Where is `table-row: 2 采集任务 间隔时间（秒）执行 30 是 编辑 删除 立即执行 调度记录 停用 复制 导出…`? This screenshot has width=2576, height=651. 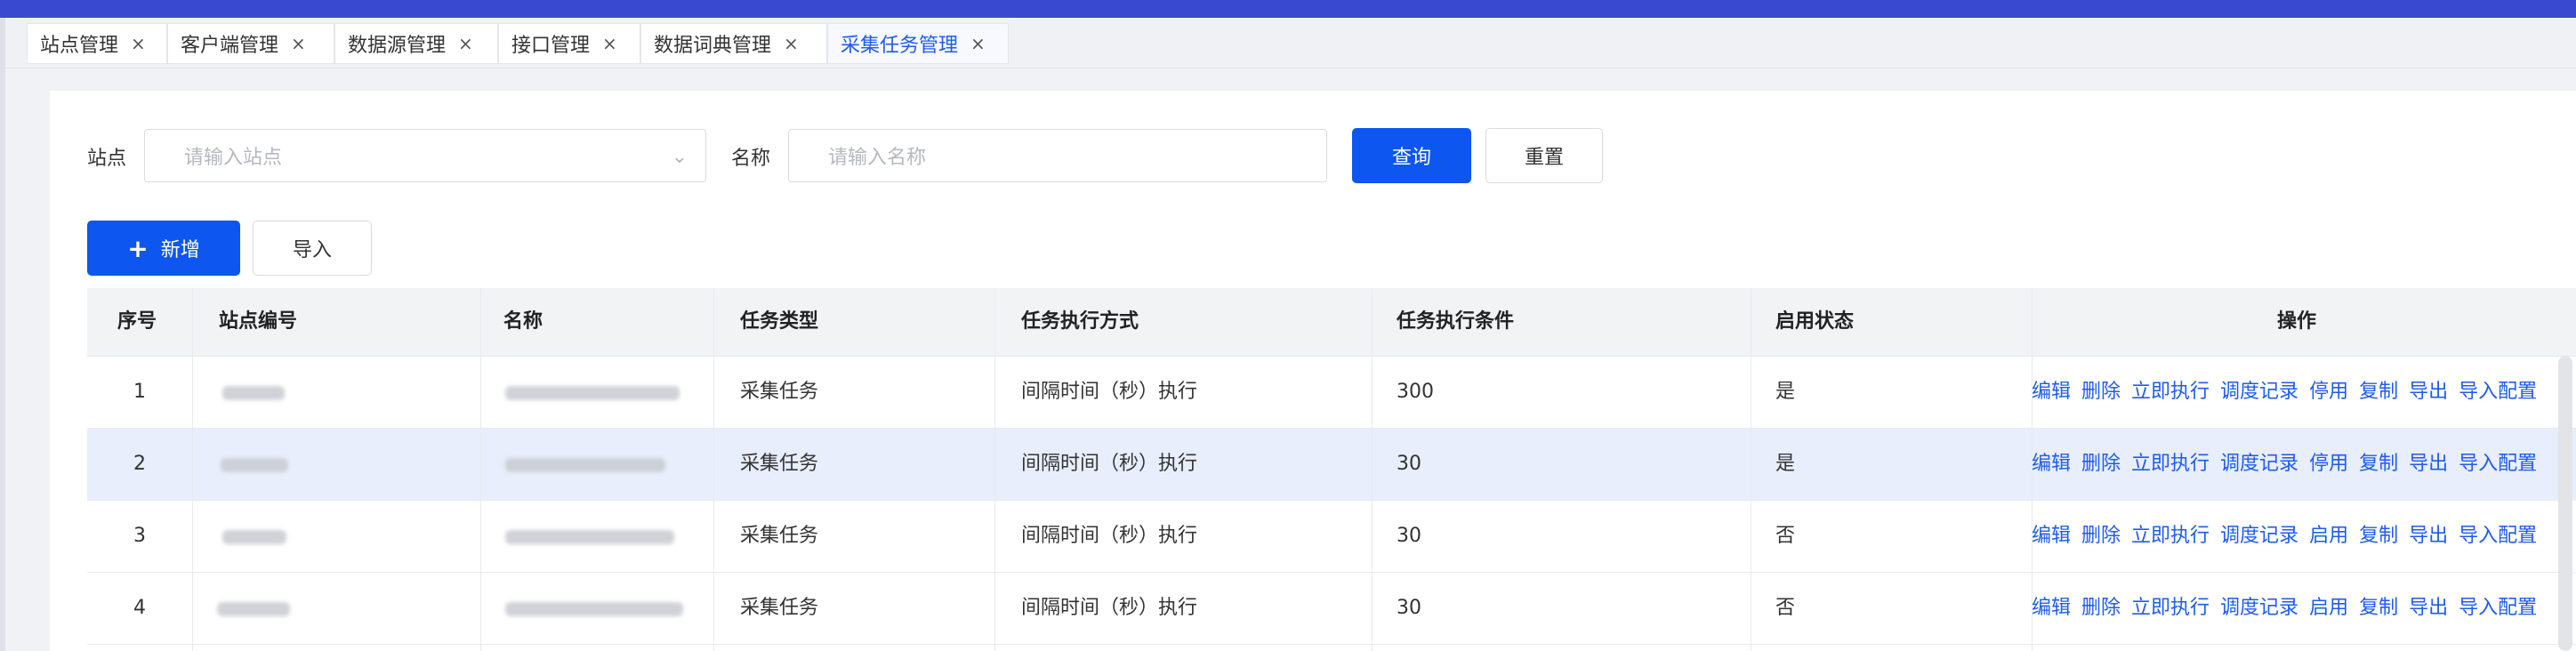
table-row: 2 采集任务 间隔时间（秒）执行 30 是 编辑 删除 立即执行 调度记录 停用 复制 导出… is located at coordinates (1331, 465).